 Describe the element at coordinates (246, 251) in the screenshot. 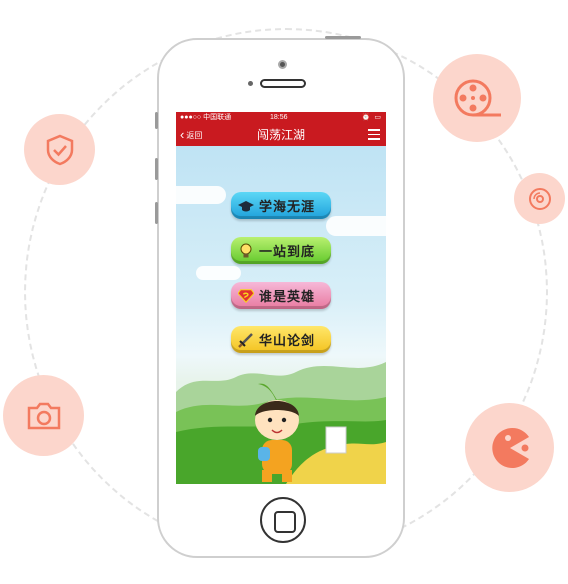

I see `lightbulb-icon` at that location.